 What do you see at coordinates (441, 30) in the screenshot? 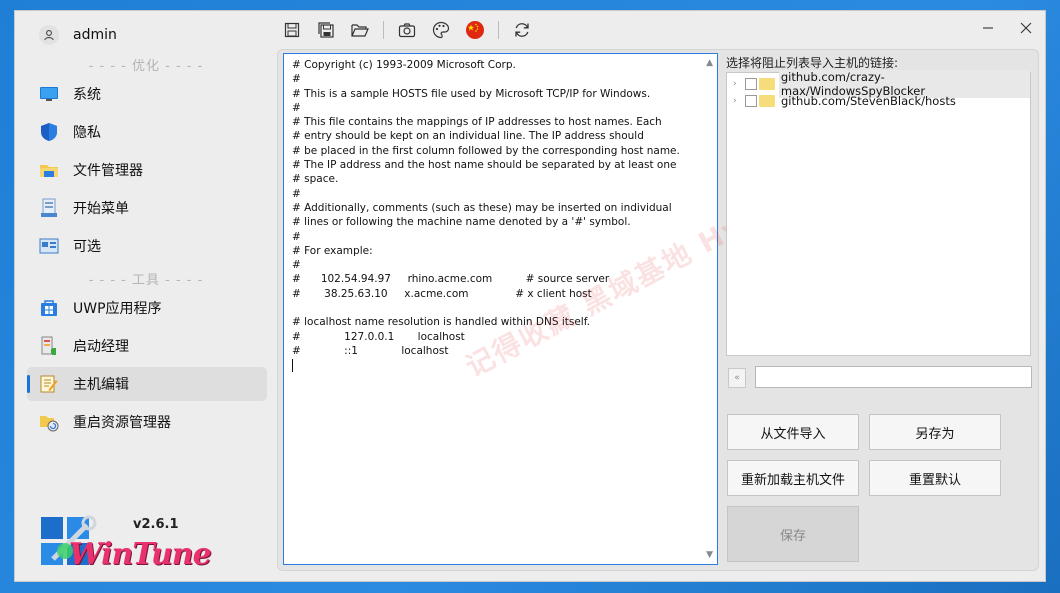
I see `theme-icon` at bounding box center [441, 30].